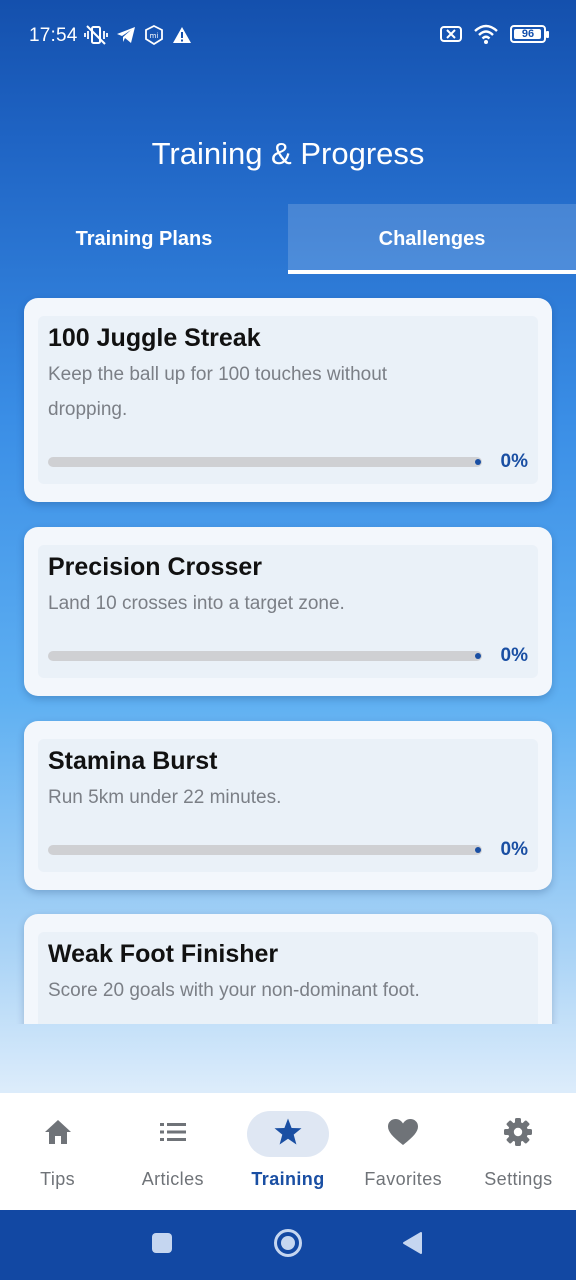 This screenshot has width=576, height=1280. I want to click on nav-label: Articles, so click(172, 1179).